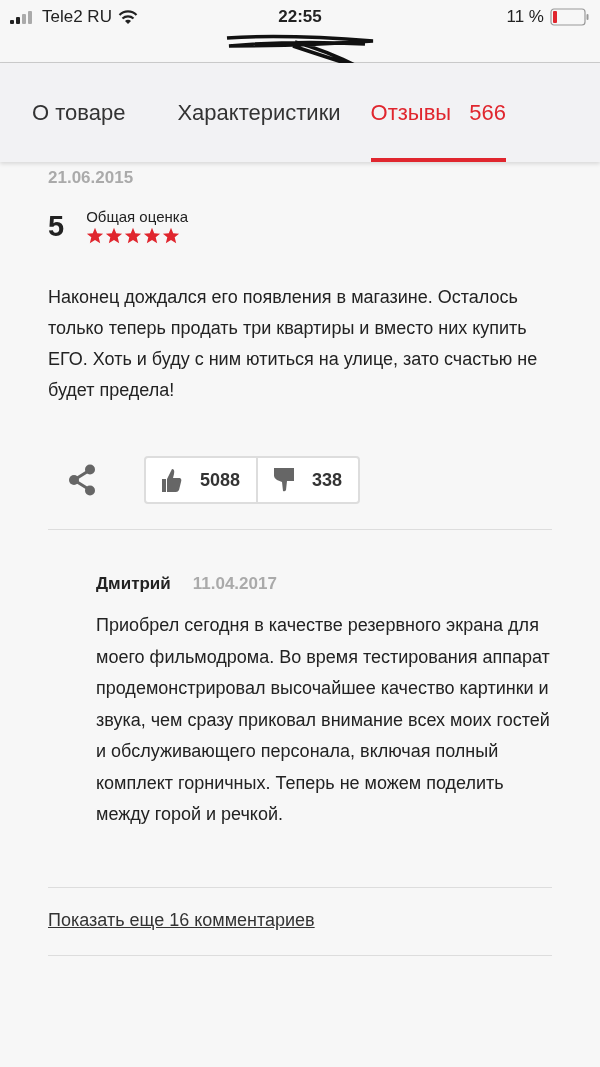 Image resolution: width=600 pixels, height=1067 pixels. What do you see at coordinates (307, 480) in the screenshot?
I see `dislike-button: 338` at bounding box center [307, 480].